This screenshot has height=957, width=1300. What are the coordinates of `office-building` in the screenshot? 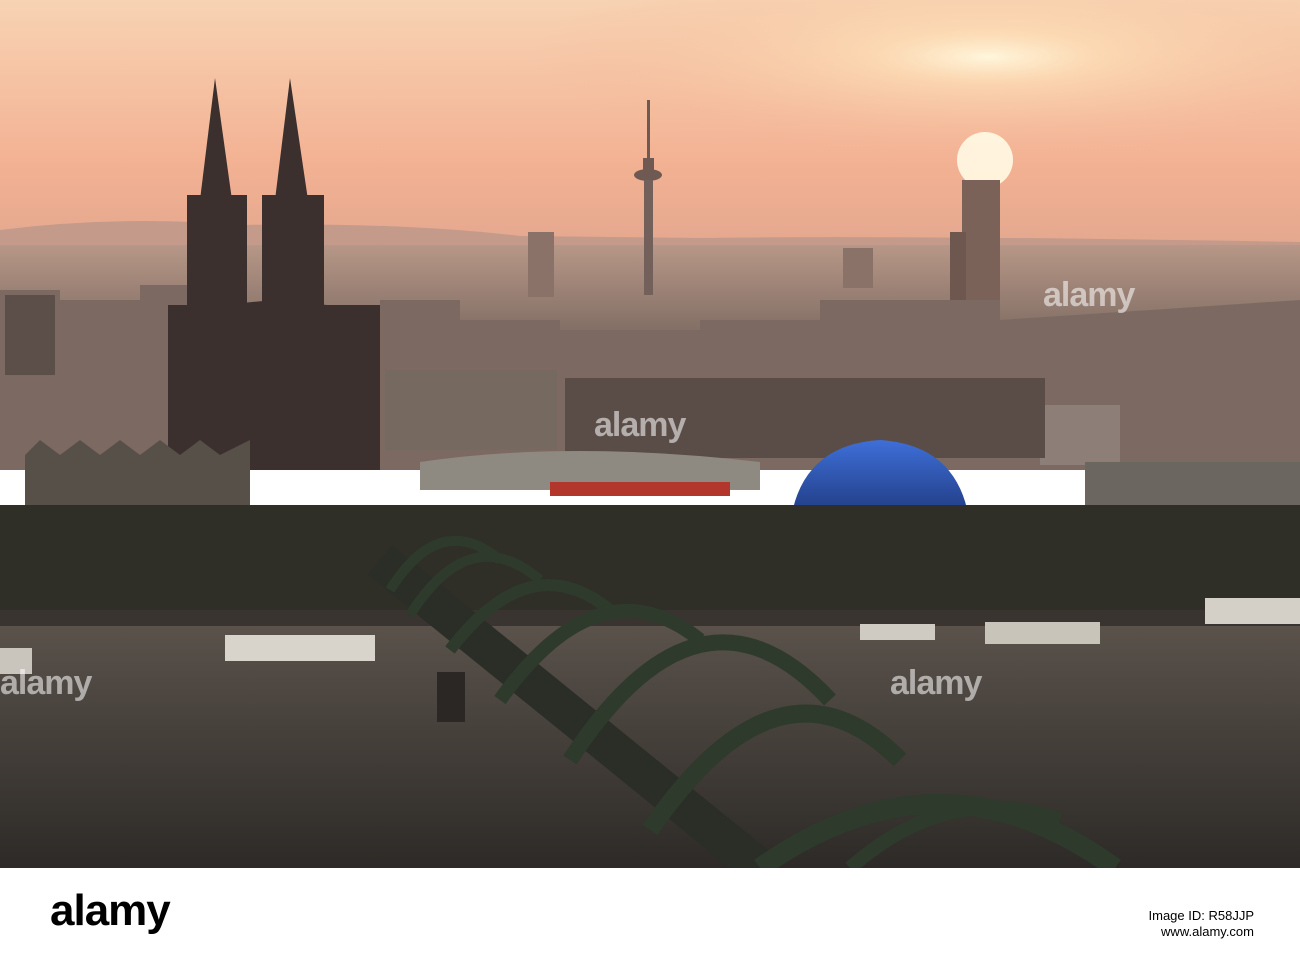 It's located at (30, 335).